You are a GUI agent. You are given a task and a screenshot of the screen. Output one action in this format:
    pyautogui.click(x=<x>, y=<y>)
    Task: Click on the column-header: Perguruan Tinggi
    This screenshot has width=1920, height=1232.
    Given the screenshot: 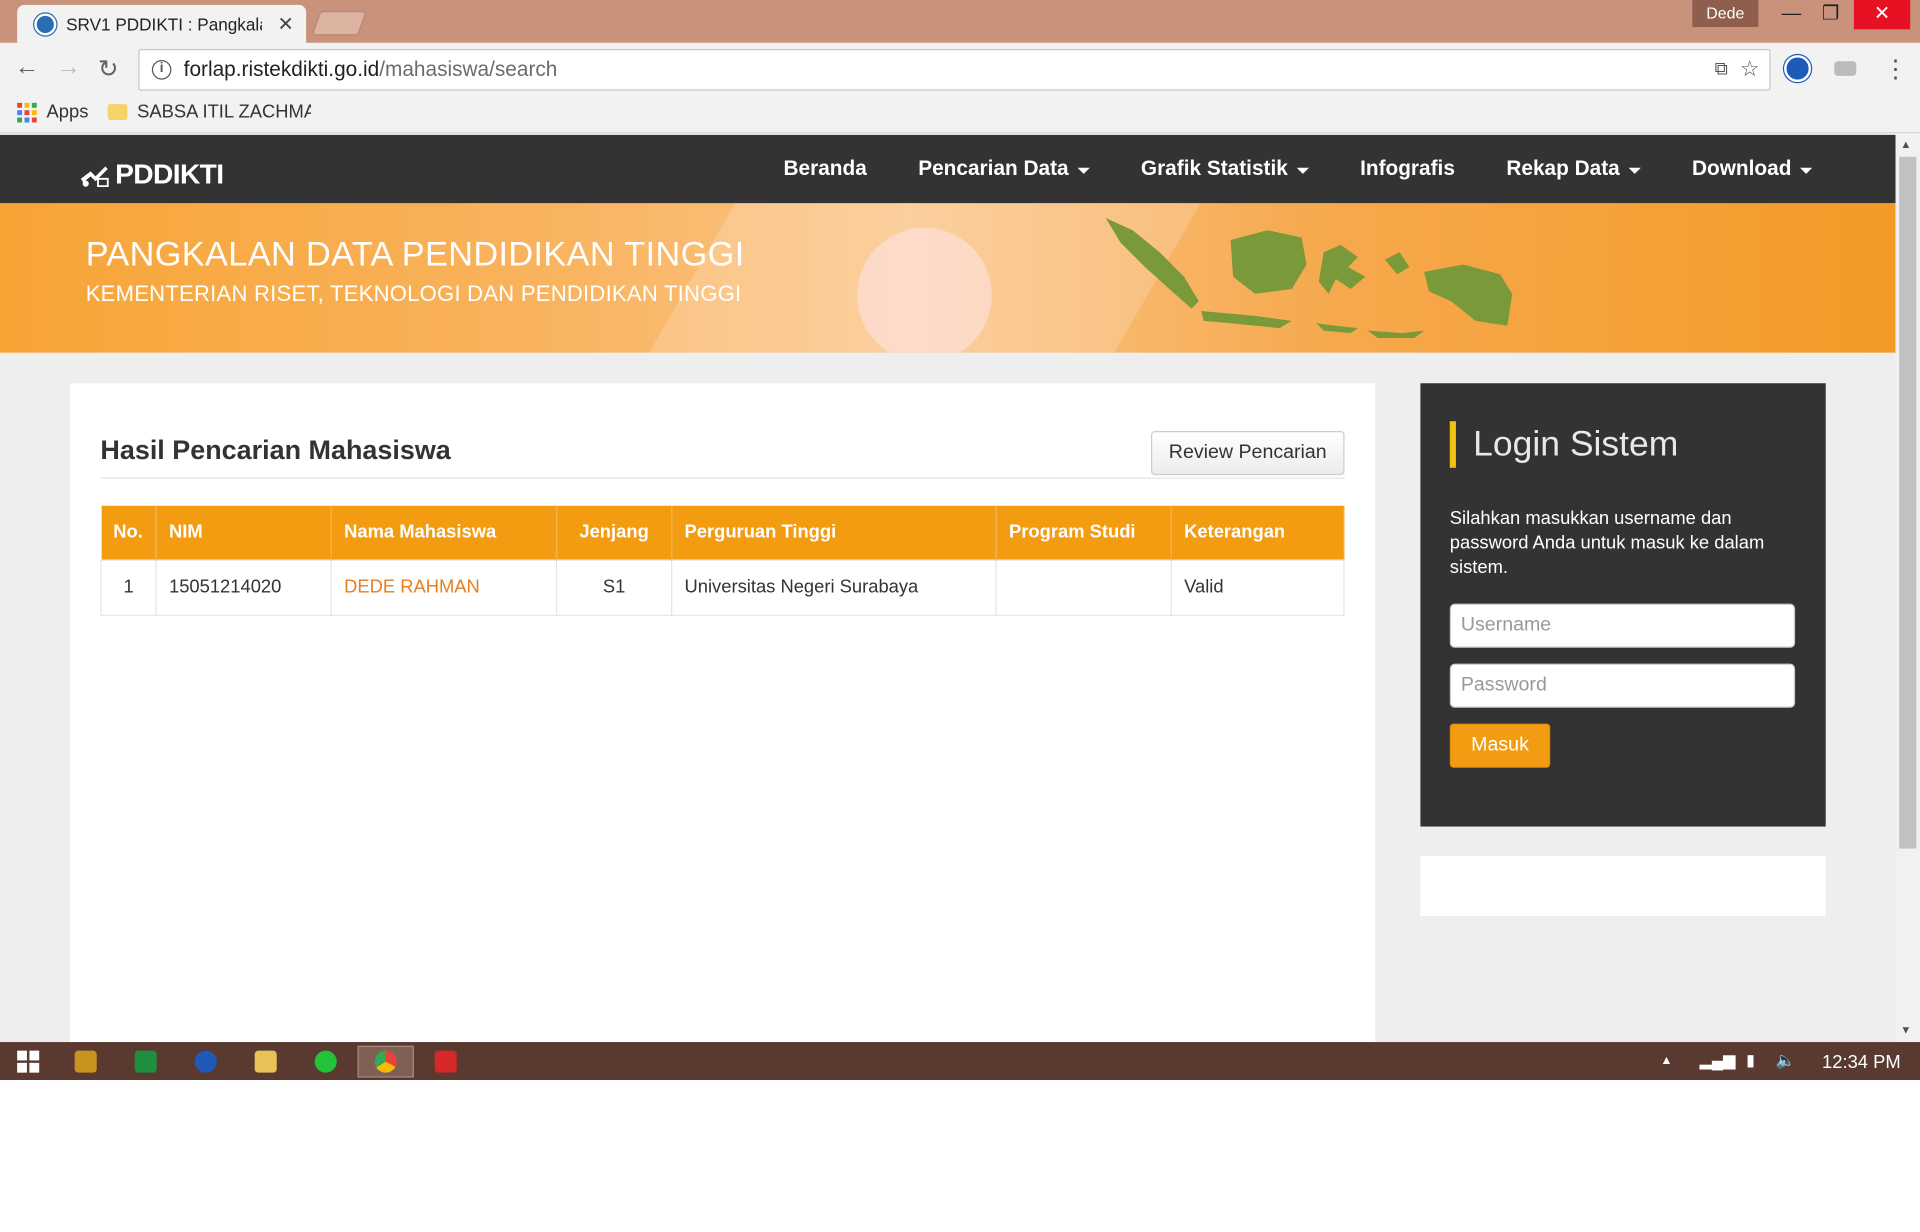 What is the action you would take?
    pyautogui.click(x=834, y=532)
    